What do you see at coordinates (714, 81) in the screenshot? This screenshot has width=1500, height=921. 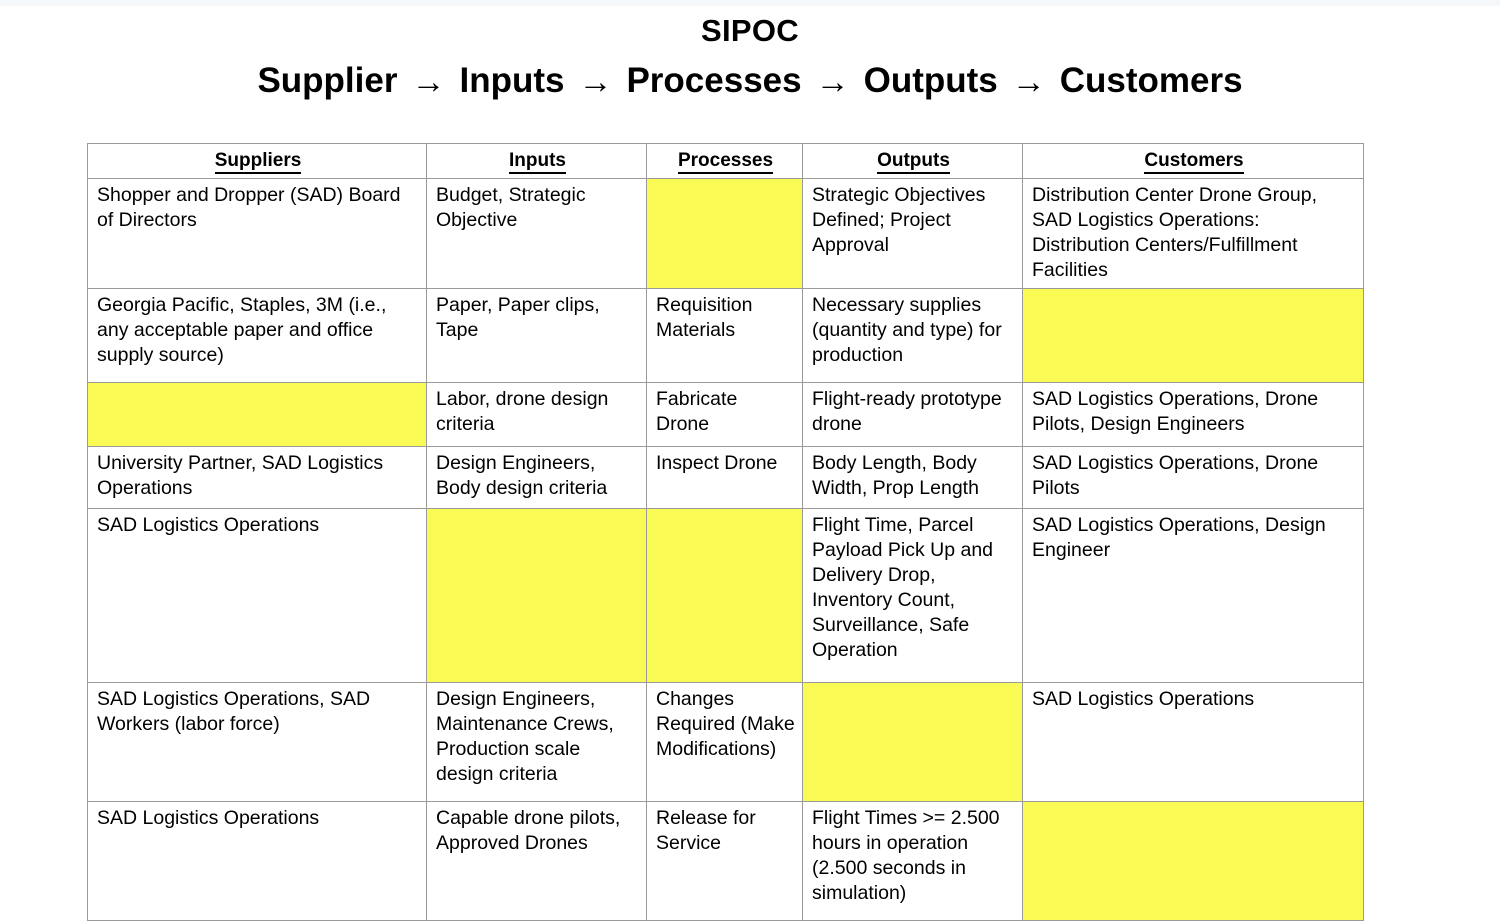 I see `flow-step-processes: Processes` at bounding box center [714, 81].